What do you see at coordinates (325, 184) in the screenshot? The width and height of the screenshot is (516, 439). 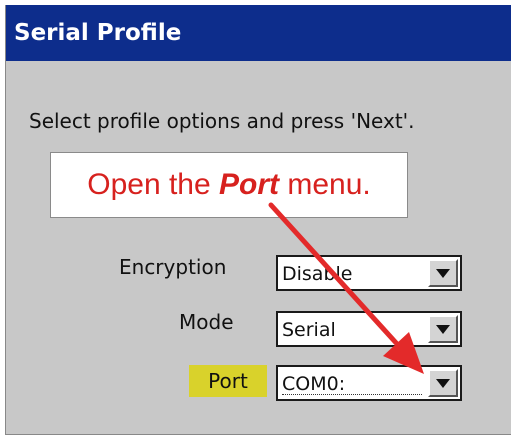 I see `callout-suffix: menu.` at bounding box center [325, 184].